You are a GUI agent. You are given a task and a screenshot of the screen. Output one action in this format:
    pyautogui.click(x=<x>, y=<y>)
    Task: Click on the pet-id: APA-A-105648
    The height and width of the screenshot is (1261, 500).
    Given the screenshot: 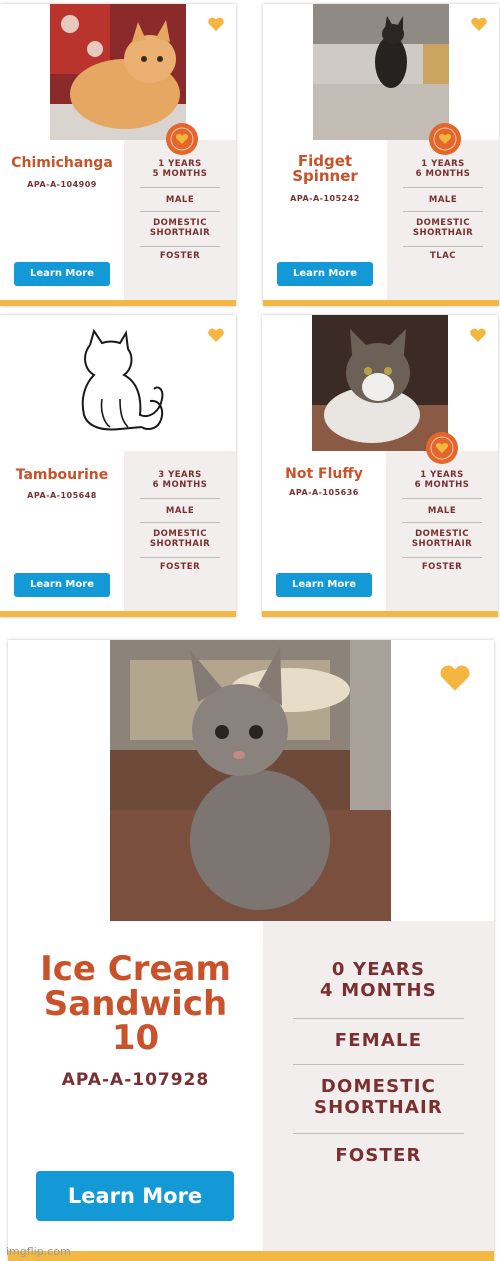 What is the action you would take?
    pyautogui.click(x=62, y=495)
    